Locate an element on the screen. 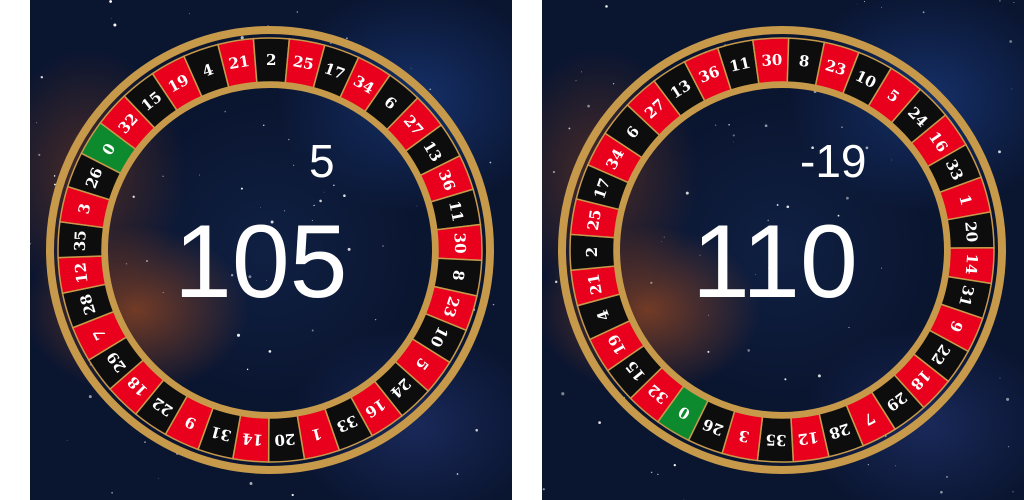 Image resolution: width=1024 pixels, height=500 pixels. pocket-number-label: 8 is located at coordinates (804, 61).